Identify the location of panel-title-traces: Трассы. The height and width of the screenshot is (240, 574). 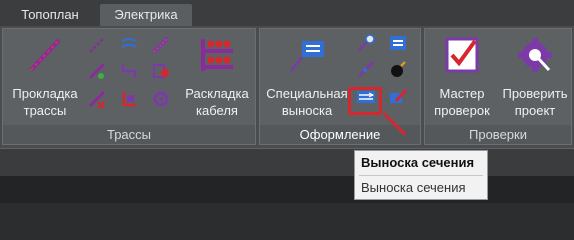
(129, 134).